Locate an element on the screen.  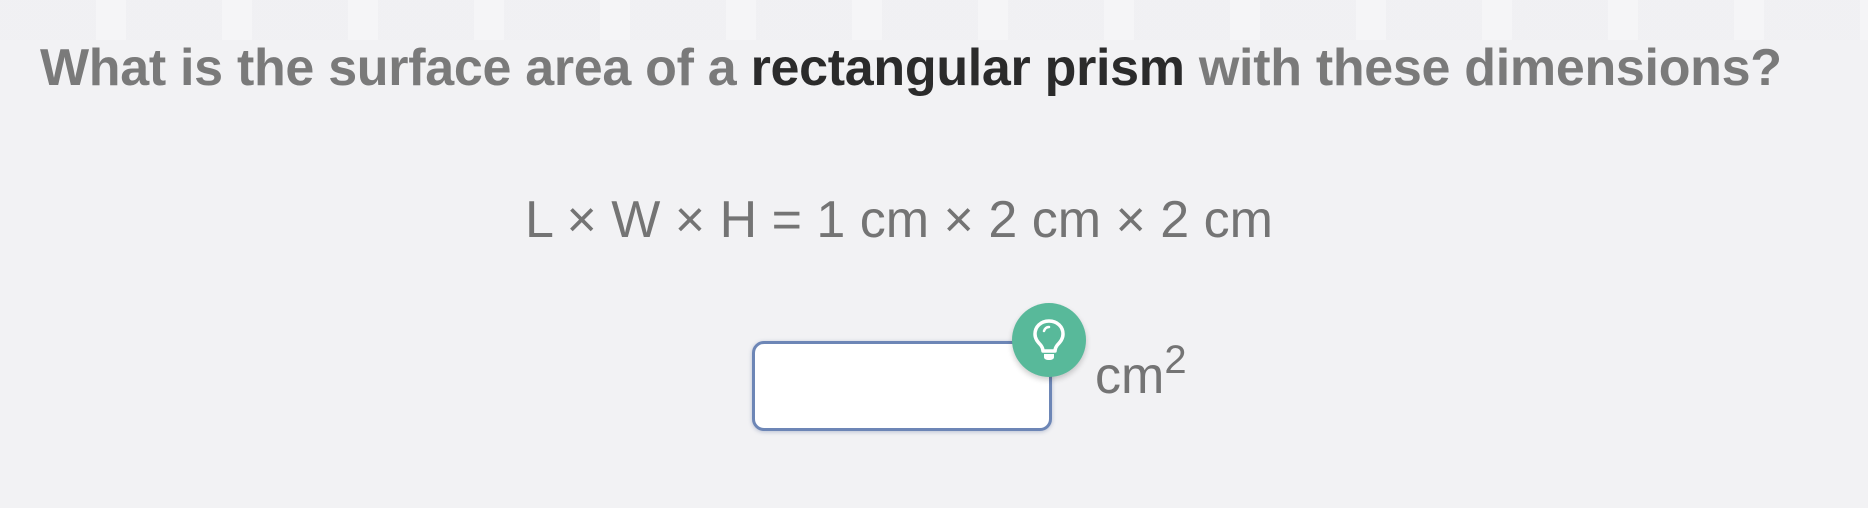
question-suffix: with these dimensions? is located at coordinates (1483, 68).